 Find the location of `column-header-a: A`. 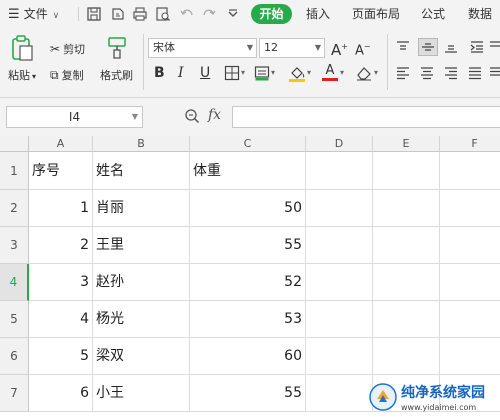

column-header-a: A is located at coordinates (61, 144).